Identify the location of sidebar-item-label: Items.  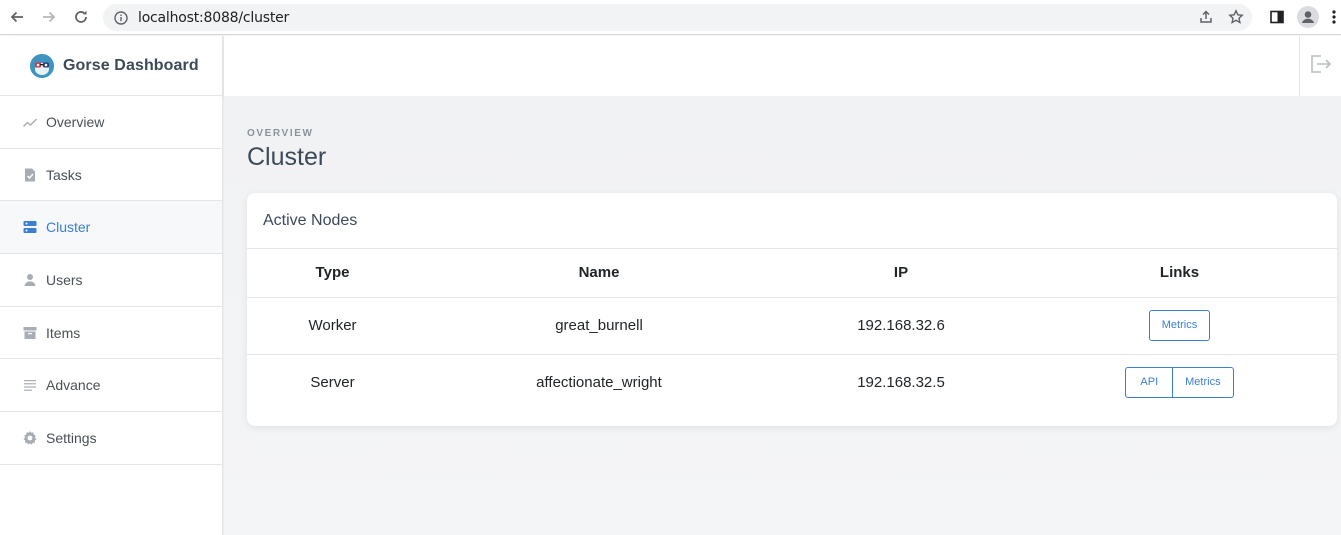
(63, 332).